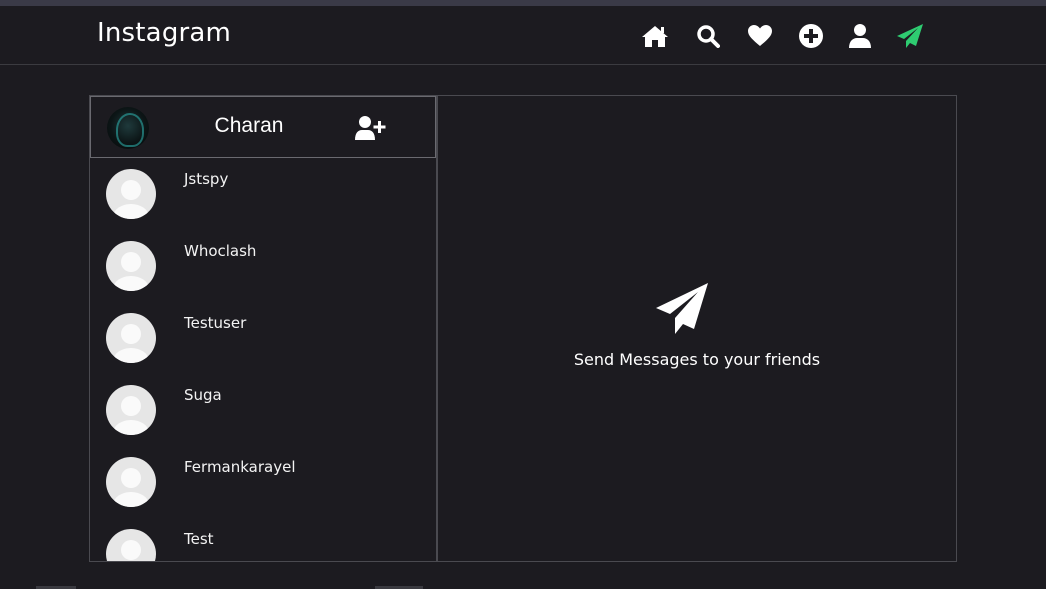 The width and height of the screenshot is (1046, 589). Describe the element at coordinates (523, 35) in the screenshot. I see `navbar: Instagram` at that location.